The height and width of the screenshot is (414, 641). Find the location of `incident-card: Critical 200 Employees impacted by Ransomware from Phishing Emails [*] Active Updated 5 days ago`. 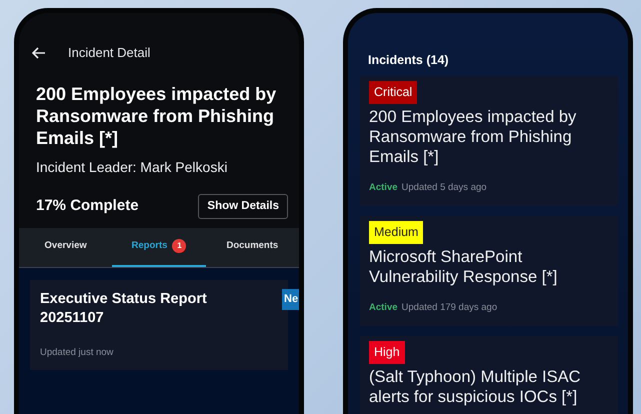

incident-card: Critical 200 Employees impacted by Ransomware from Phishing Emails [*] Active Updated 5 days ago is located at coordinates (489, 141).